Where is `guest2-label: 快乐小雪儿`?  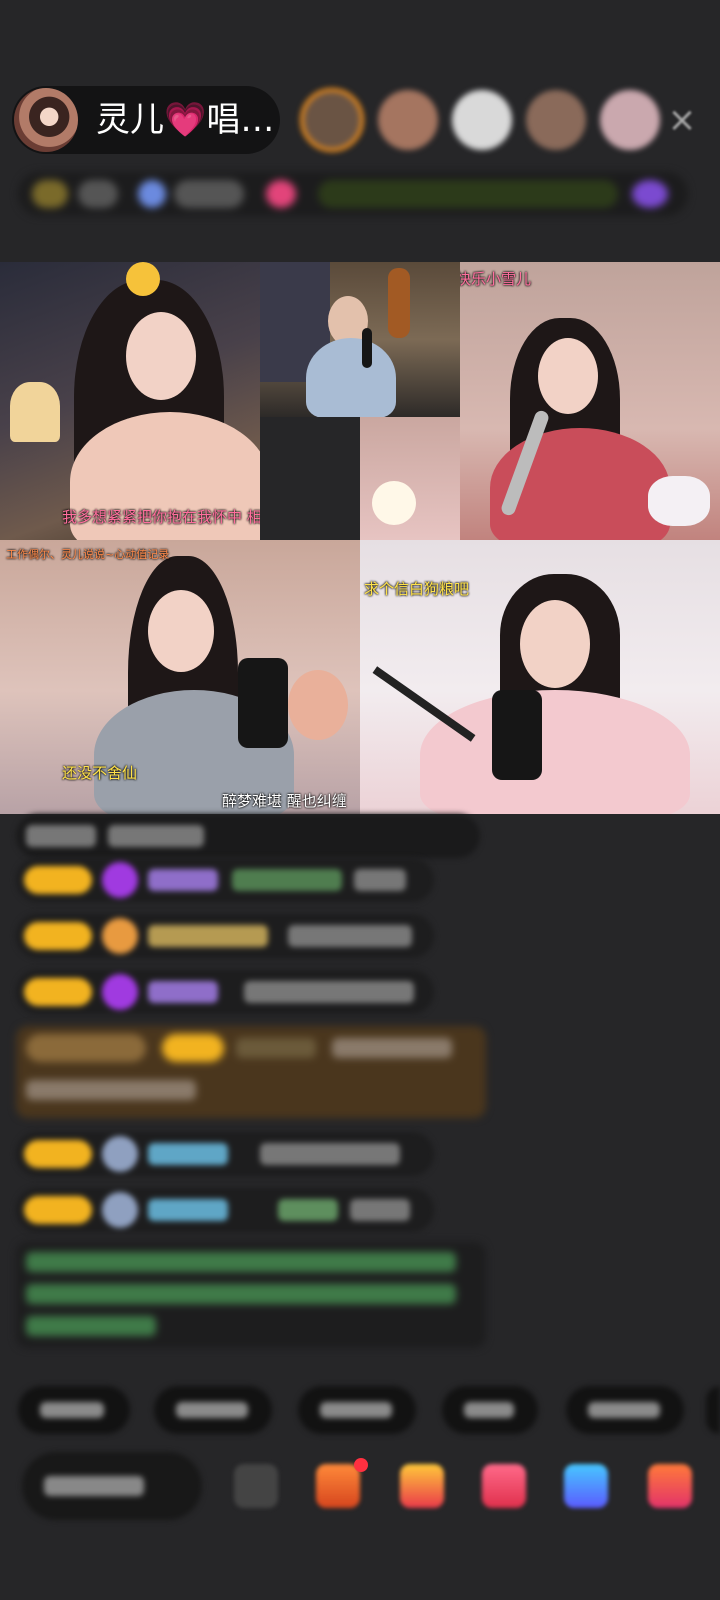
guest2-label: 快乐小雪儿 is located at coordinates (496, 279).